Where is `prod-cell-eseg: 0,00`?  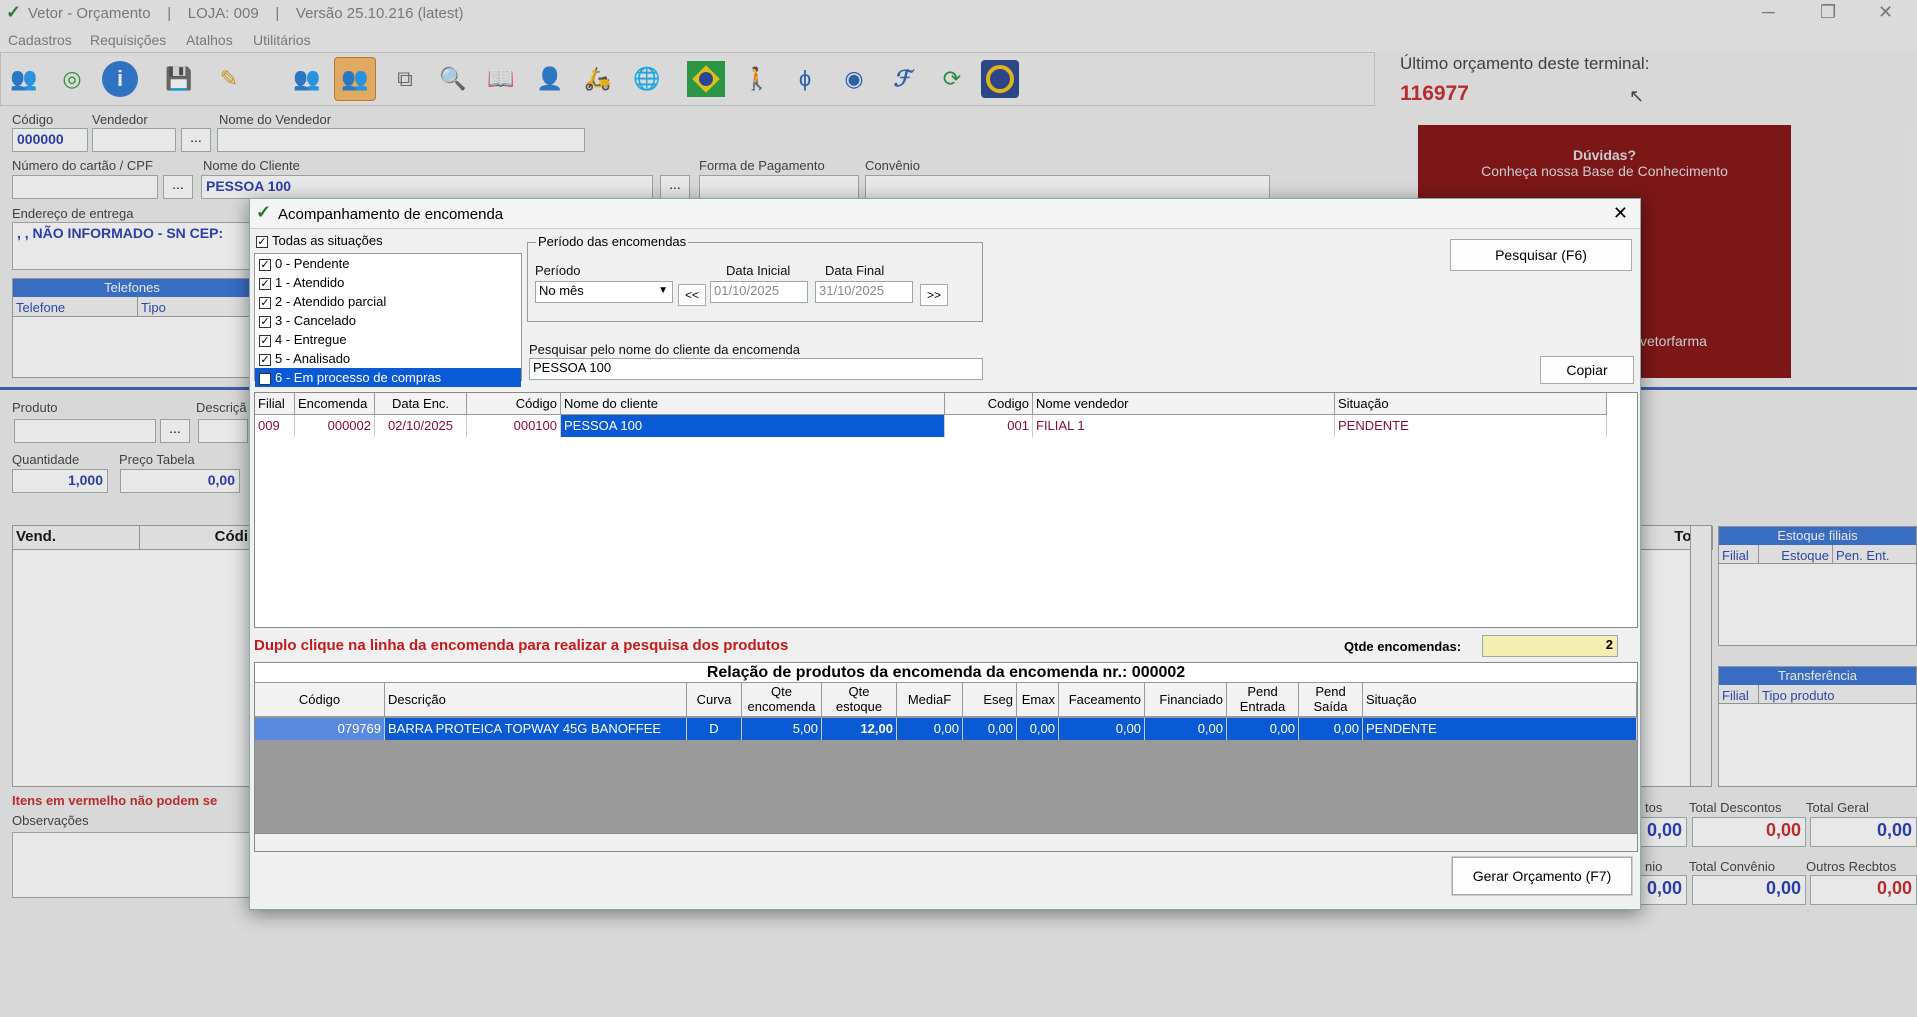 prod-cell-eseg: 0,00 is located at coordinates (990, 729).